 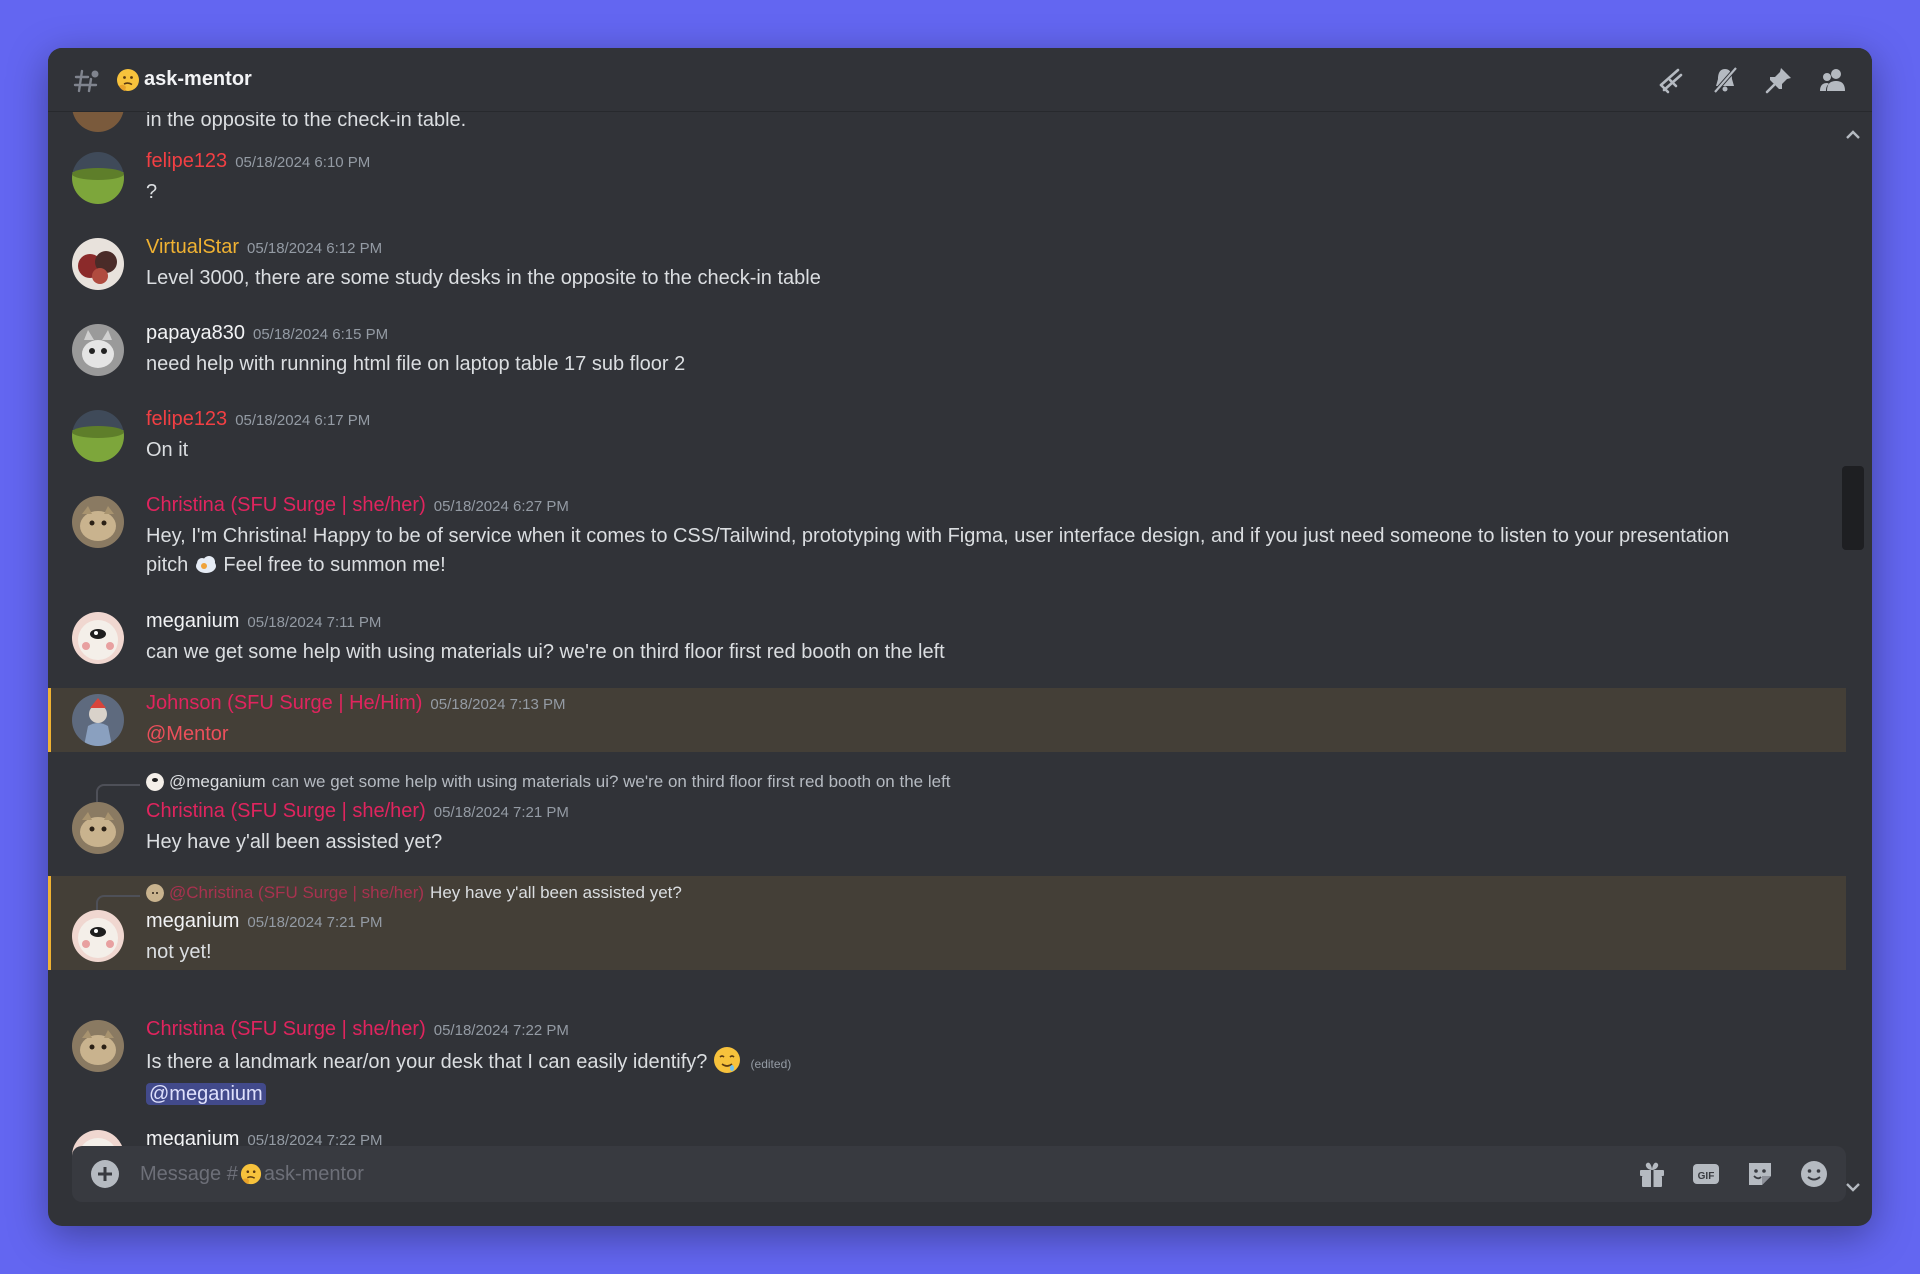 What do you see at coordinates (1814, 1174) in the screenshot?
I see `emoji-icon` at bounding box center [1814, 1174].